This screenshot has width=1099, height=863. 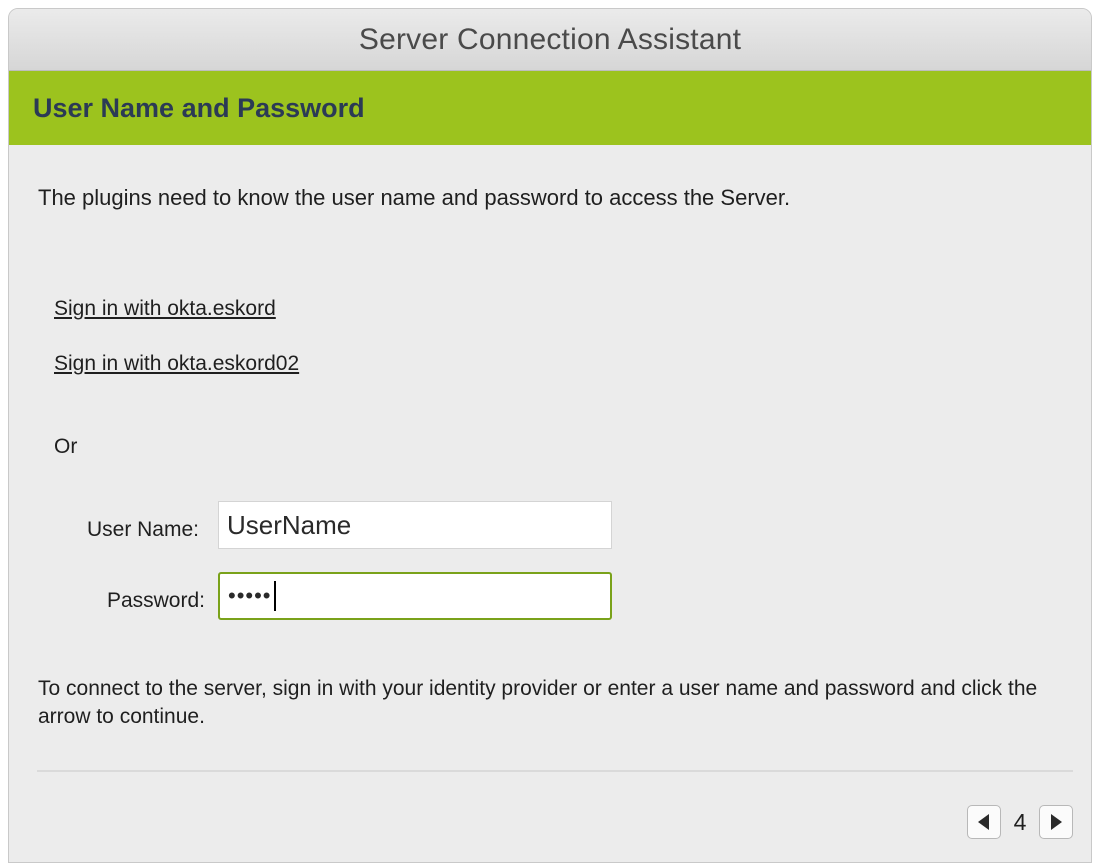 I want to click on username-field, so click(x=415, y=525).